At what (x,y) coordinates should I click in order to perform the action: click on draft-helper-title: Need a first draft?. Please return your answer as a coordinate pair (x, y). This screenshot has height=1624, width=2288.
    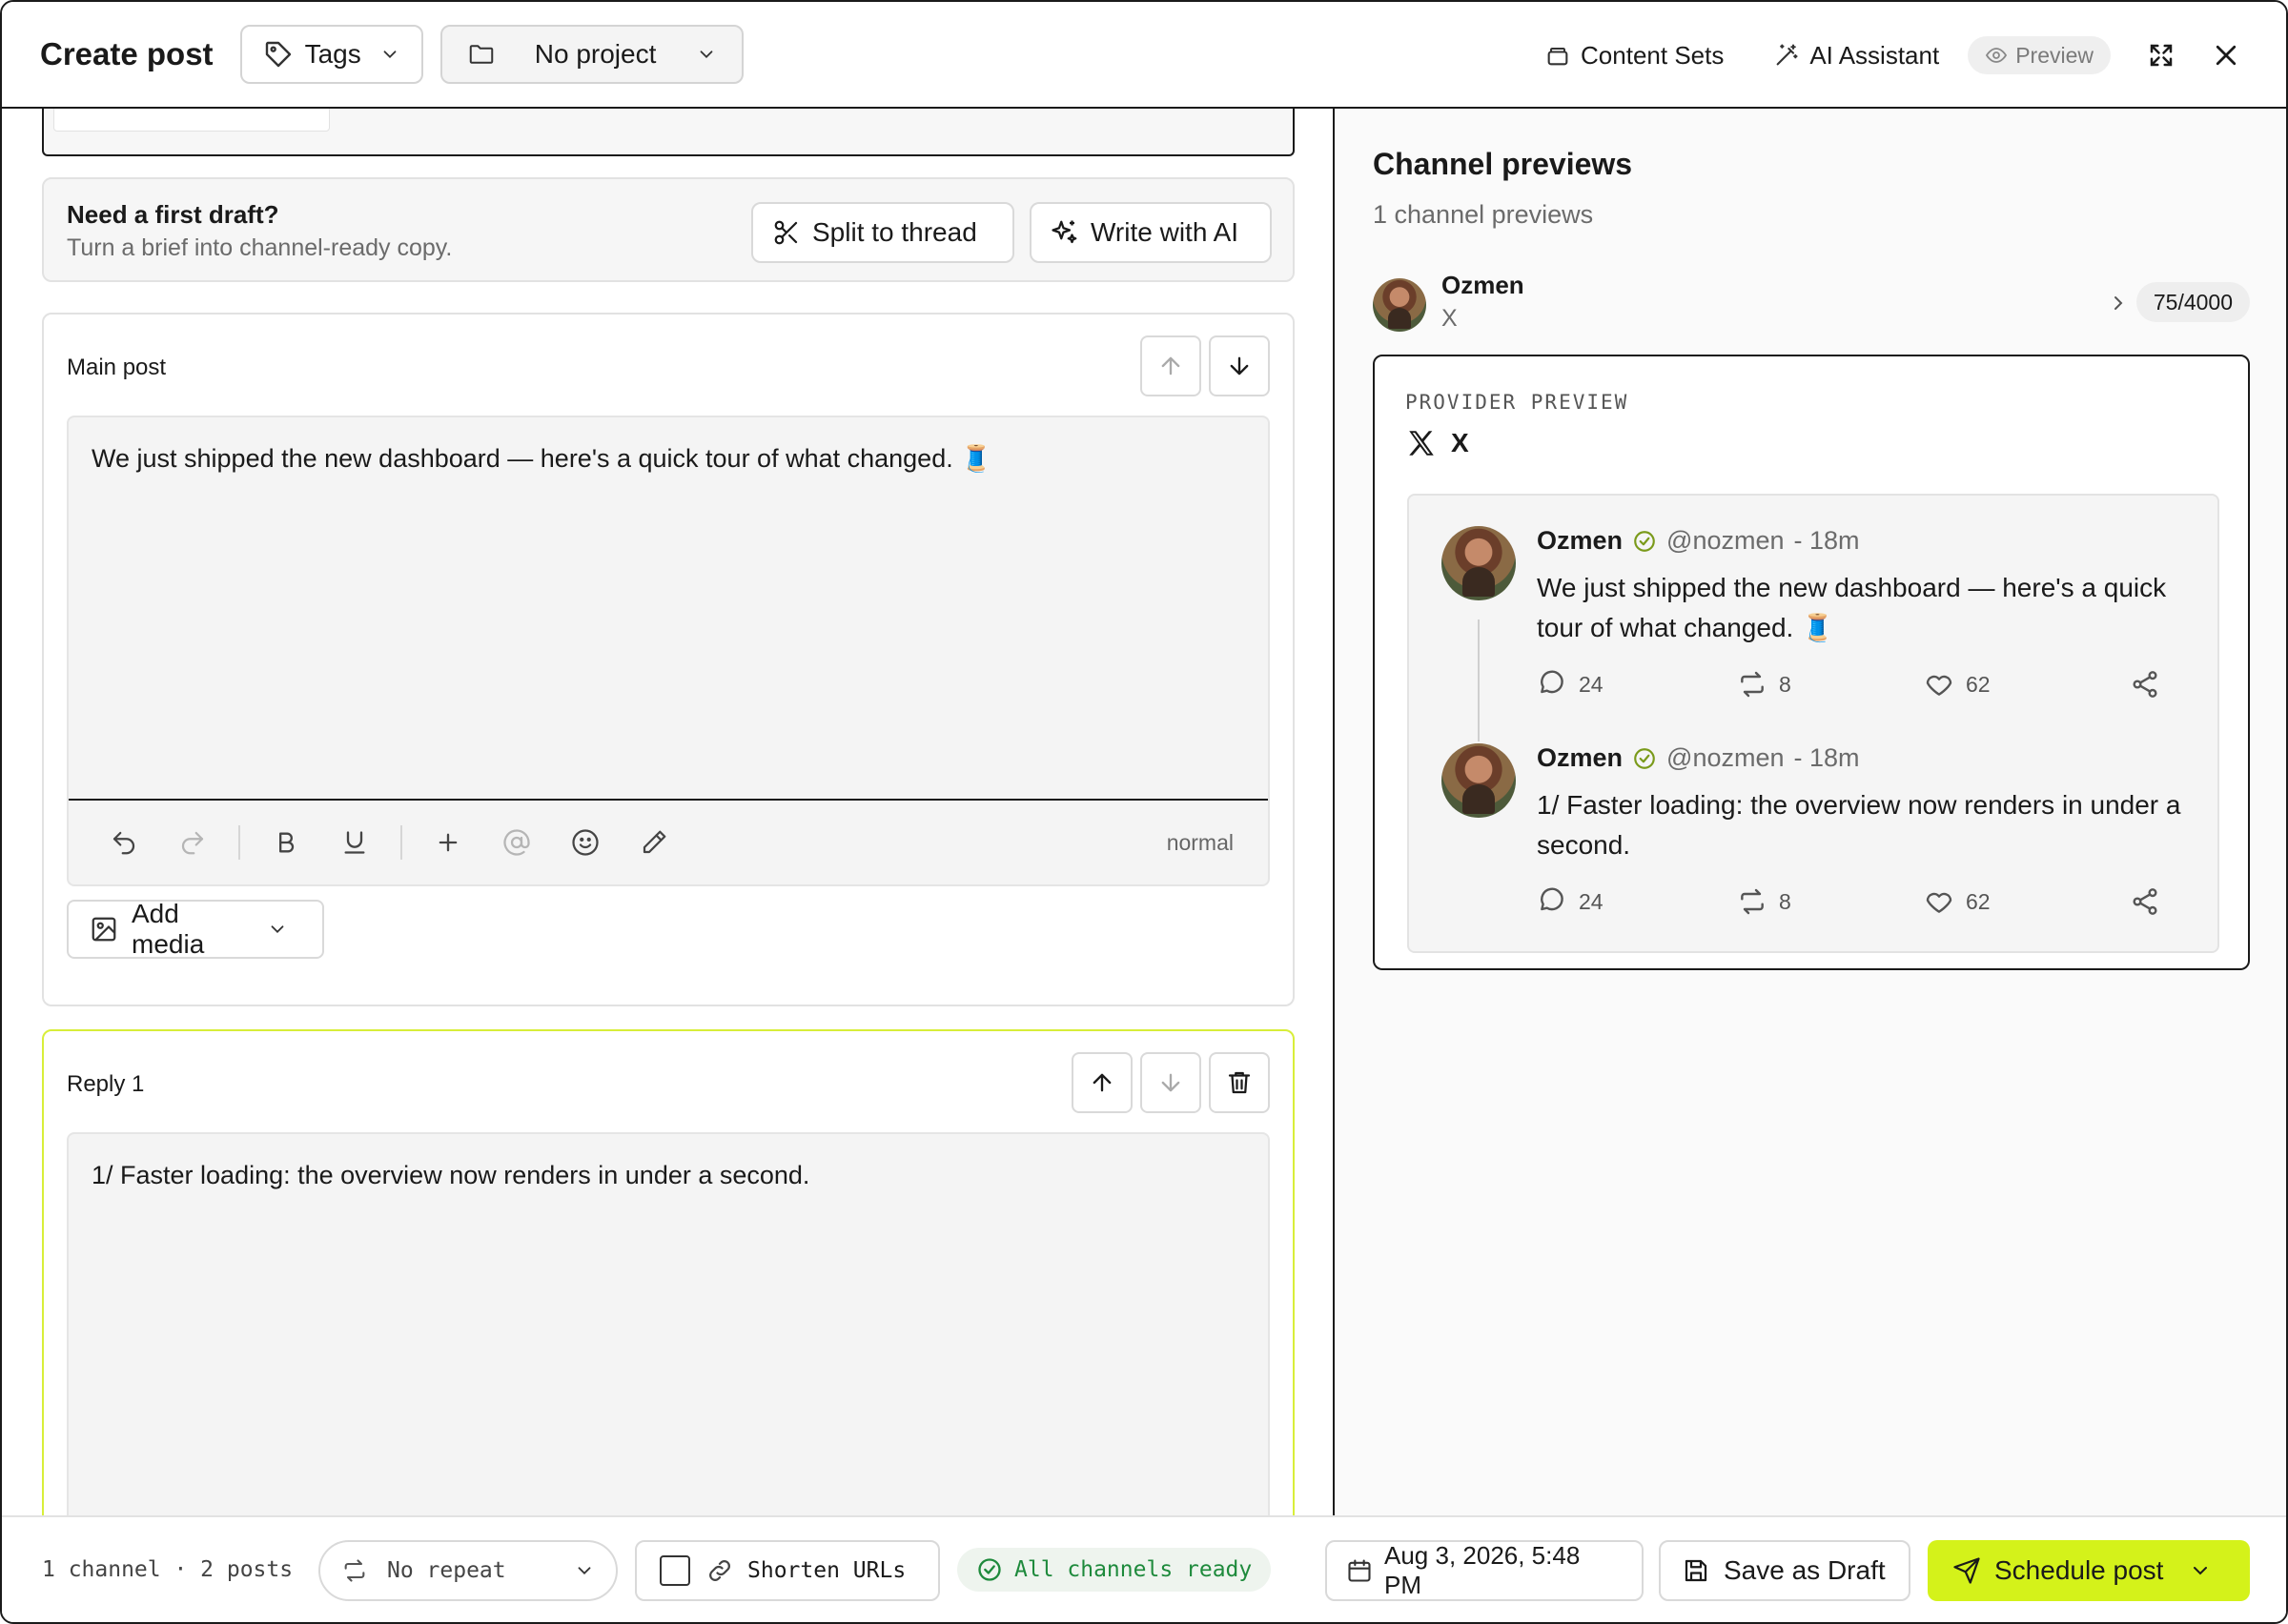
    Looking at the image, I should click on (173, 214).